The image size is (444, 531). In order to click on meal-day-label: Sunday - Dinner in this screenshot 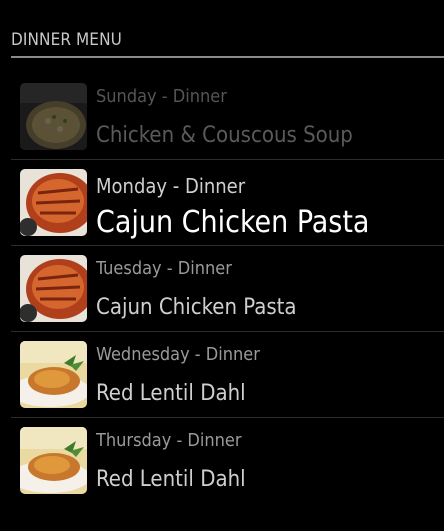, I will do `click(161, 96)`.